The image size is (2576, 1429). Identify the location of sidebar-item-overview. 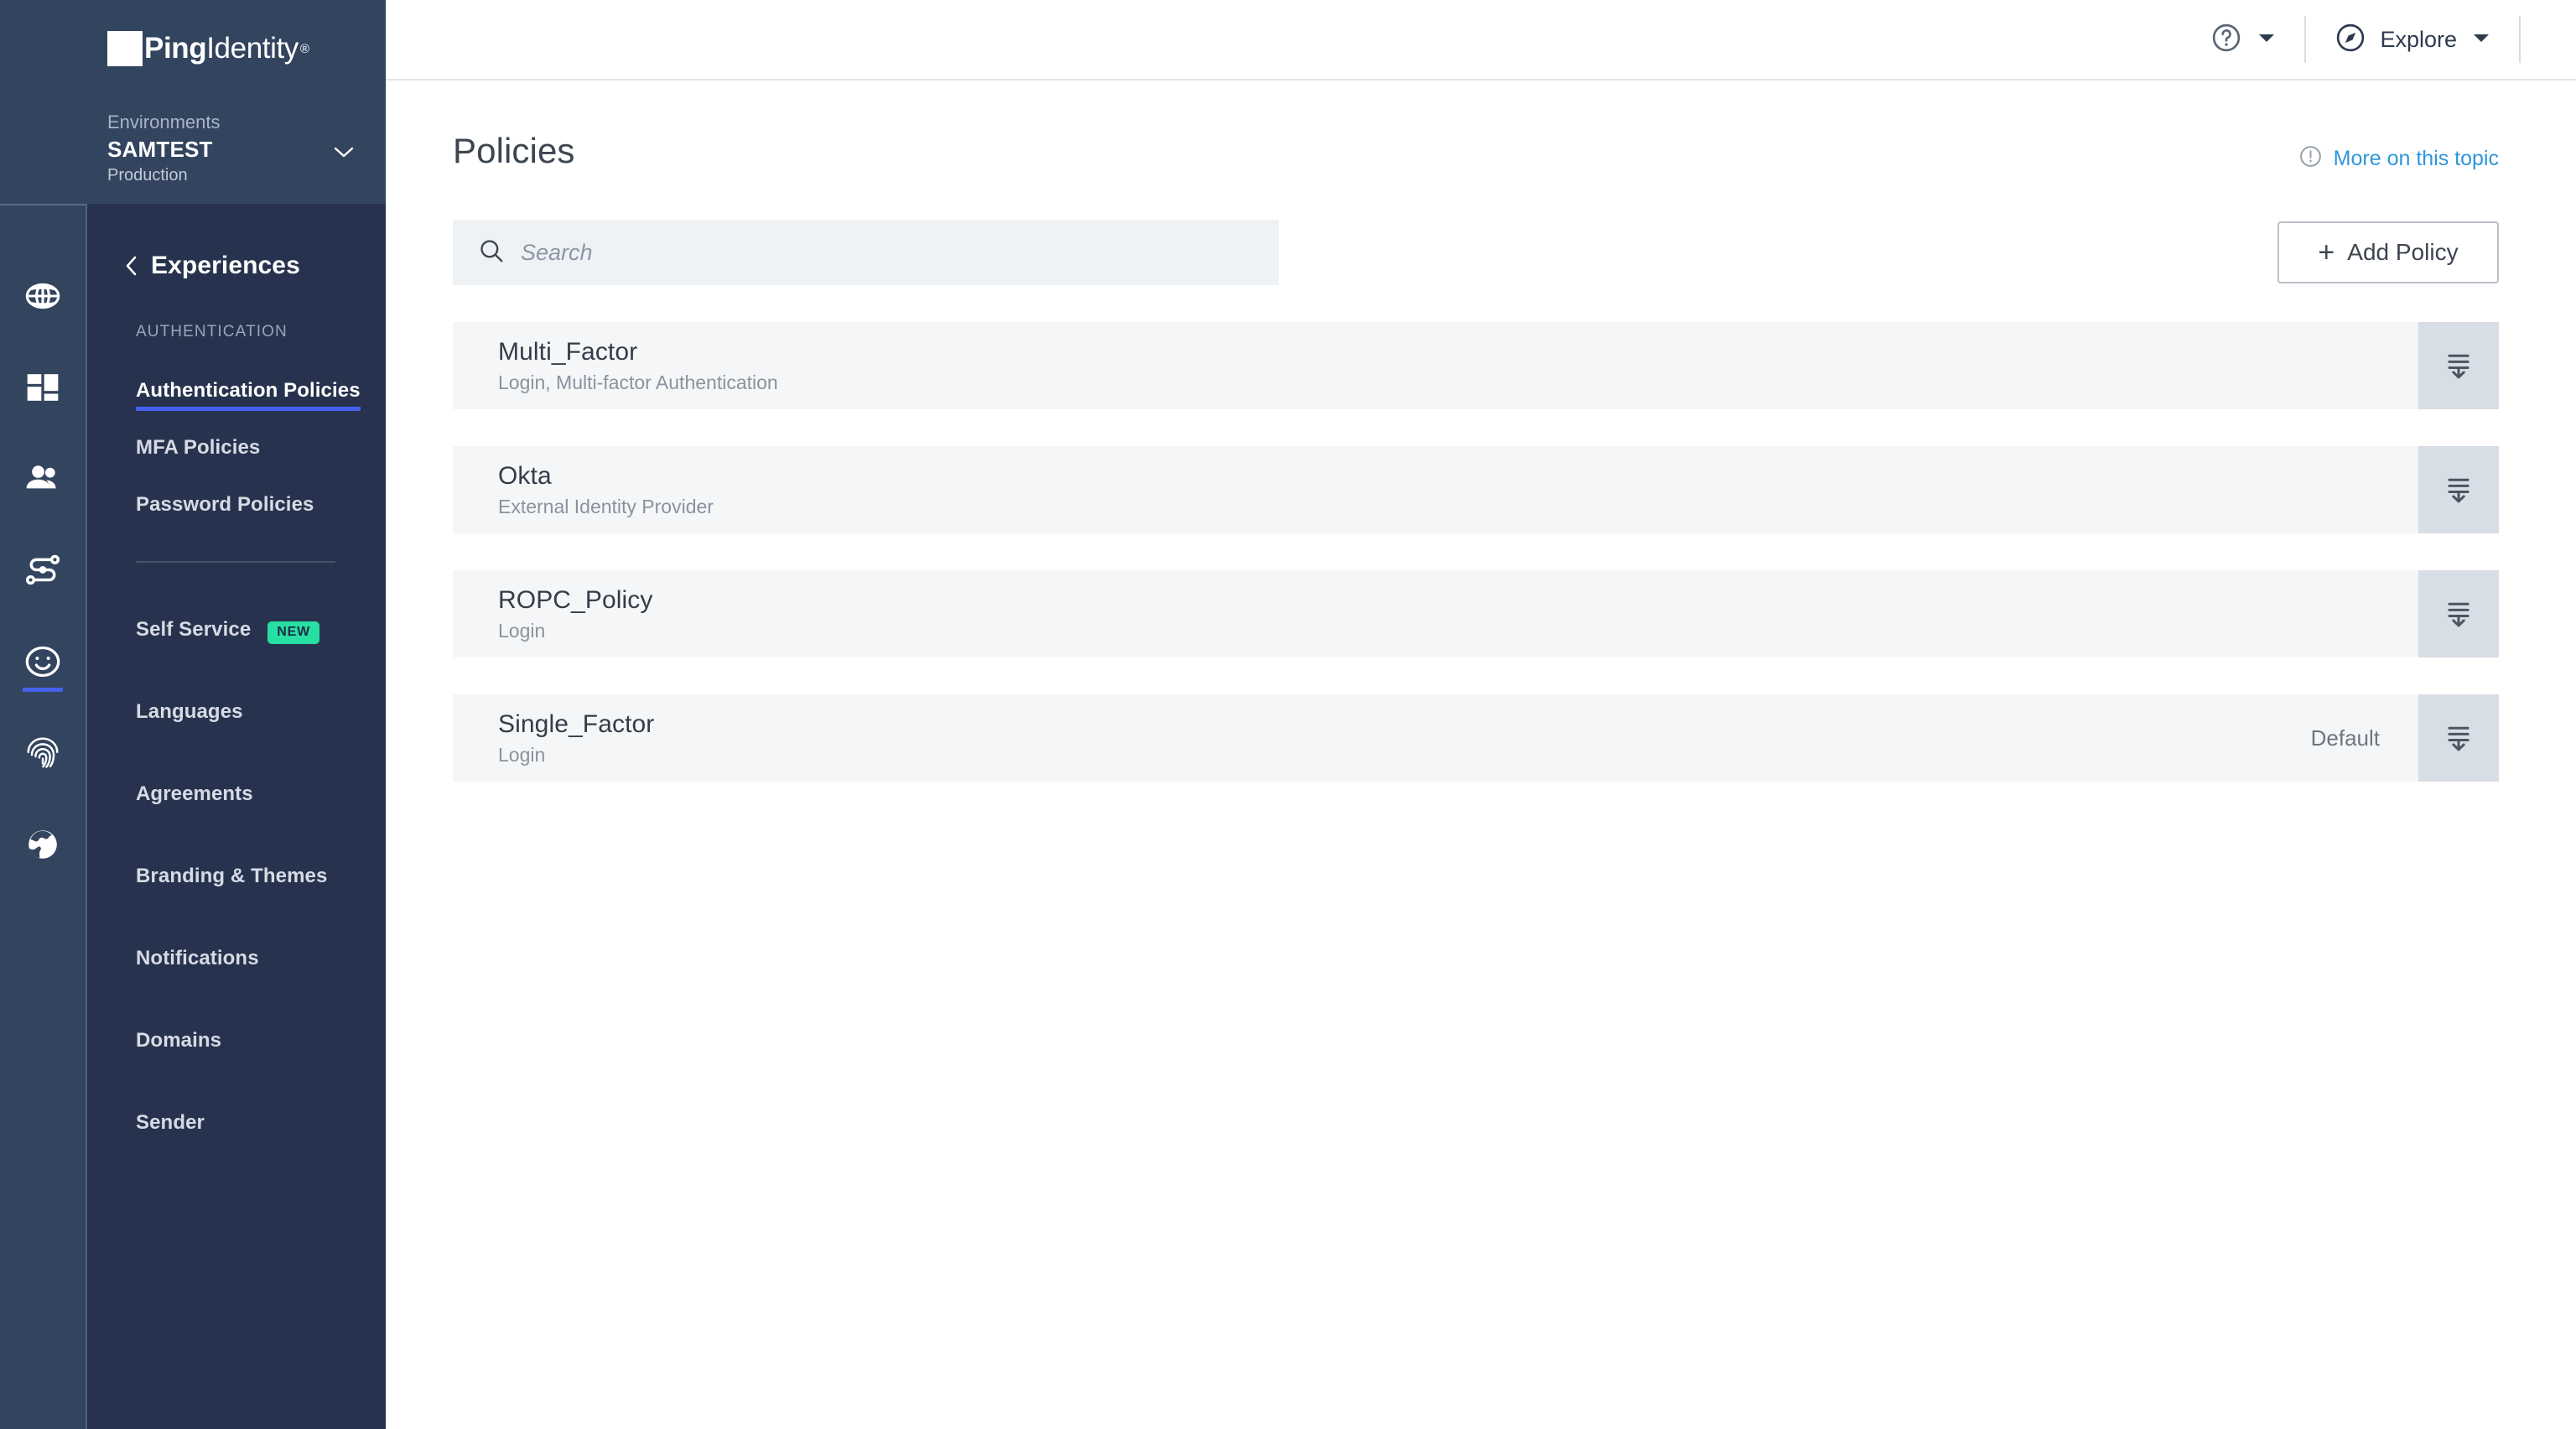
(43, 295).